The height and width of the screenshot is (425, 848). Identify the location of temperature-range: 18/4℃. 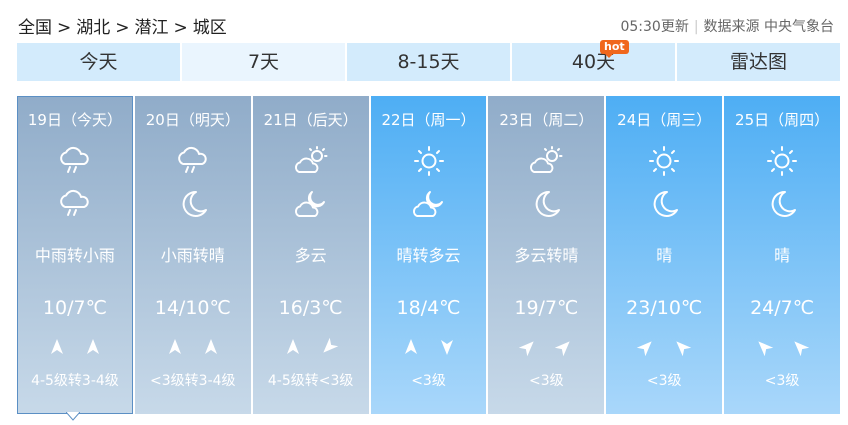
(428, 308).